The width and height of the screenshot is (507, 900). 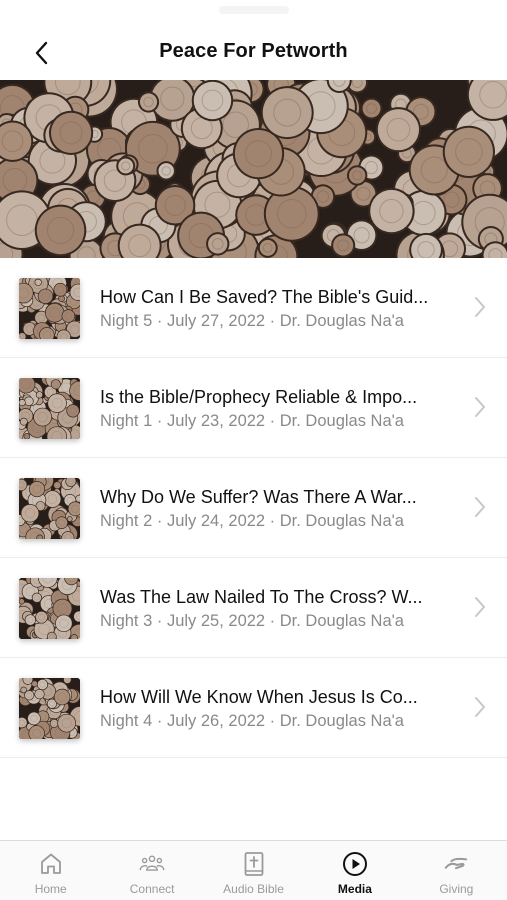 What do you see at coordinates (354, 889) in the screenshot?
I see `tab-label: Media` at bounding box center [354, 889].